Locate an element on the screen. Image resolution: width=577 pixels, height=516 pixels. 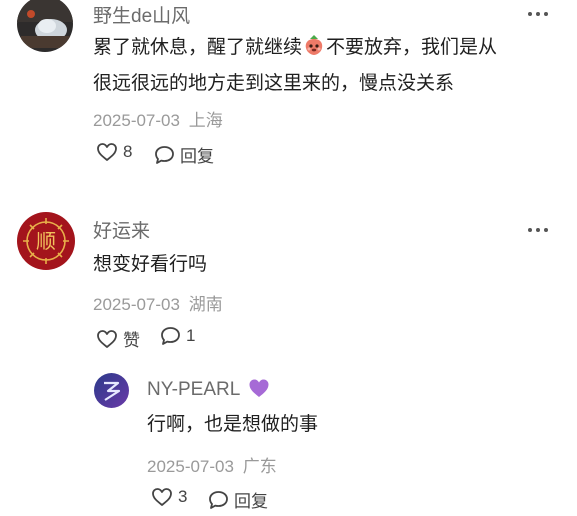
like-button: 3 is located at coordinates (169, 497).